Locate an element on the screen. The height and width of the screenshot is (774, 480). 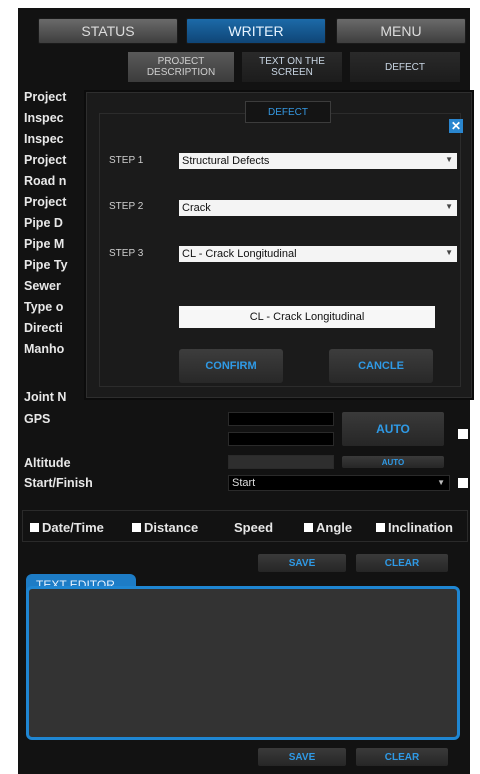
subtab-text-on-screen: TEXT ON THE SCREEN is located at coordinates (292, 67).